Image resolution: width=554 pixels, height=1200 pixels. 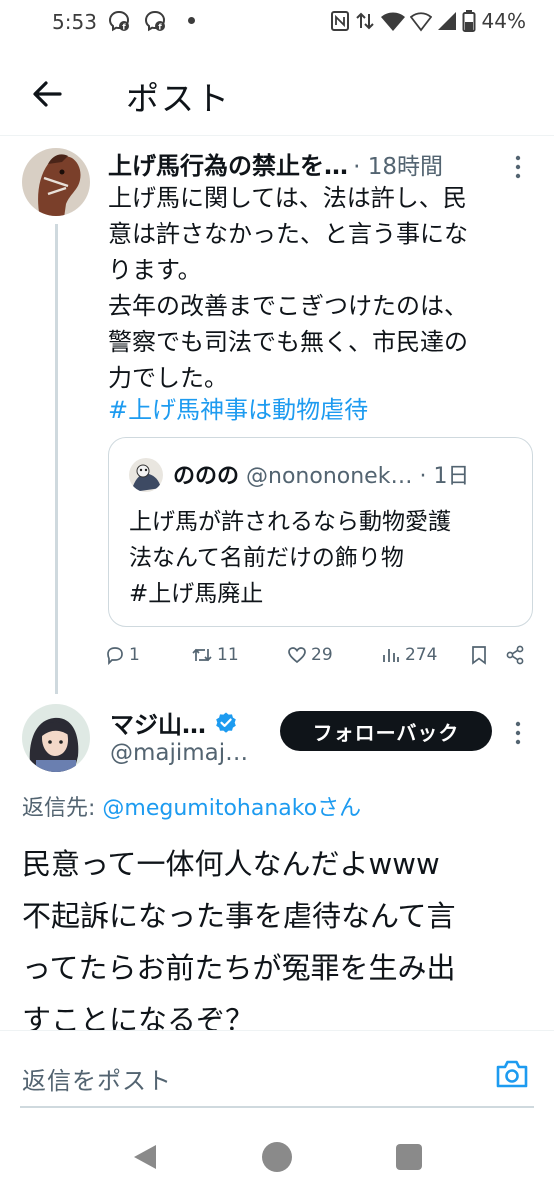 What do you see at coordinates (134, 655) in the screenshot?
I see `reply-count: 1` at bounding box center [134, 655].